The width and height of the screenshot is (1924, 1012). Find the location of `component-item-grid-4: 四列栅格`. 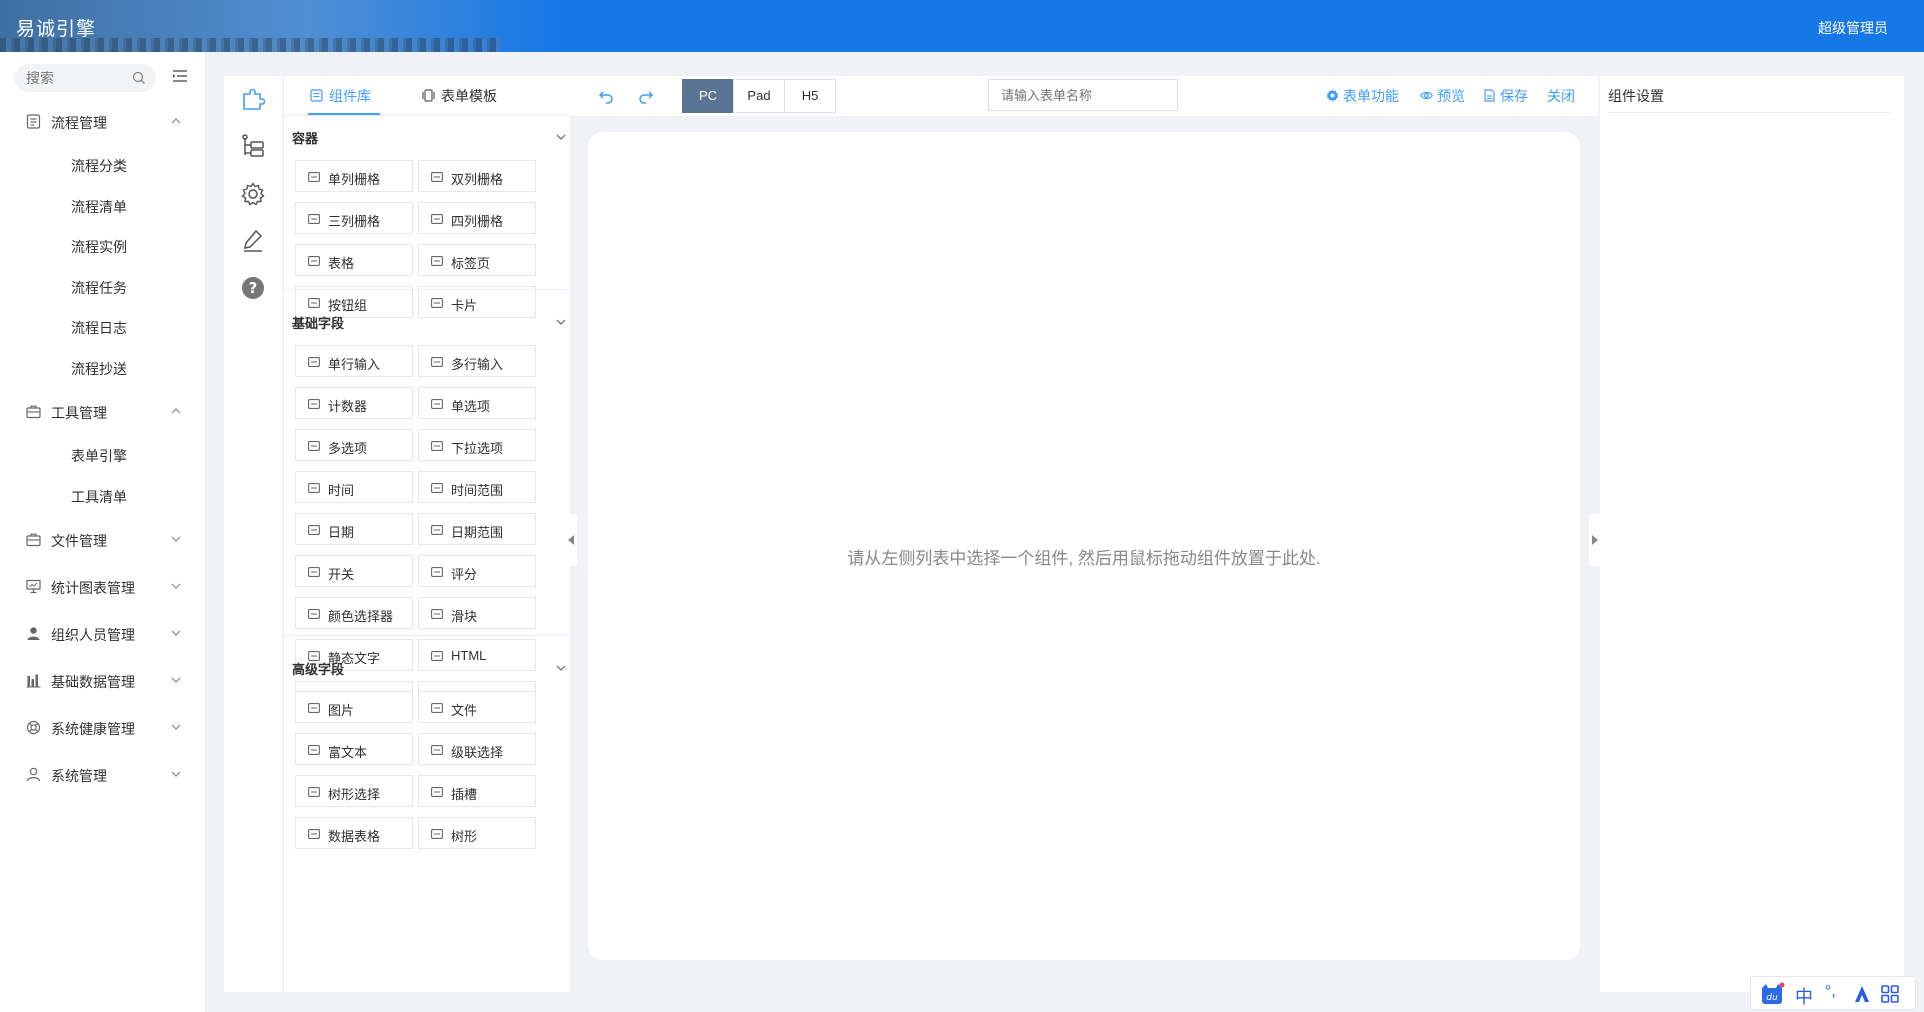

component-item-grid-4: 四列栅格 is located at coordinates (477, 218).